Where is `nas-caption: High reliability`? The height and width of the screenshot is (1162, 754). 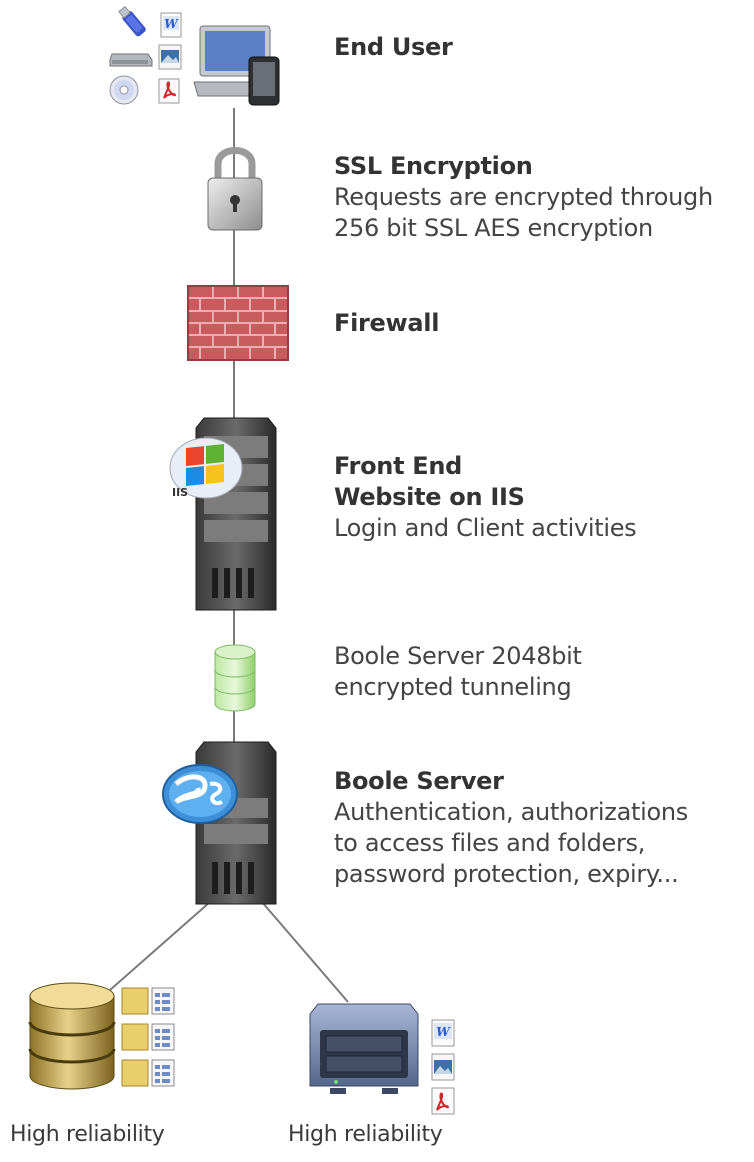 nas-caption: High reliability is located at coordinates (365, 1134).